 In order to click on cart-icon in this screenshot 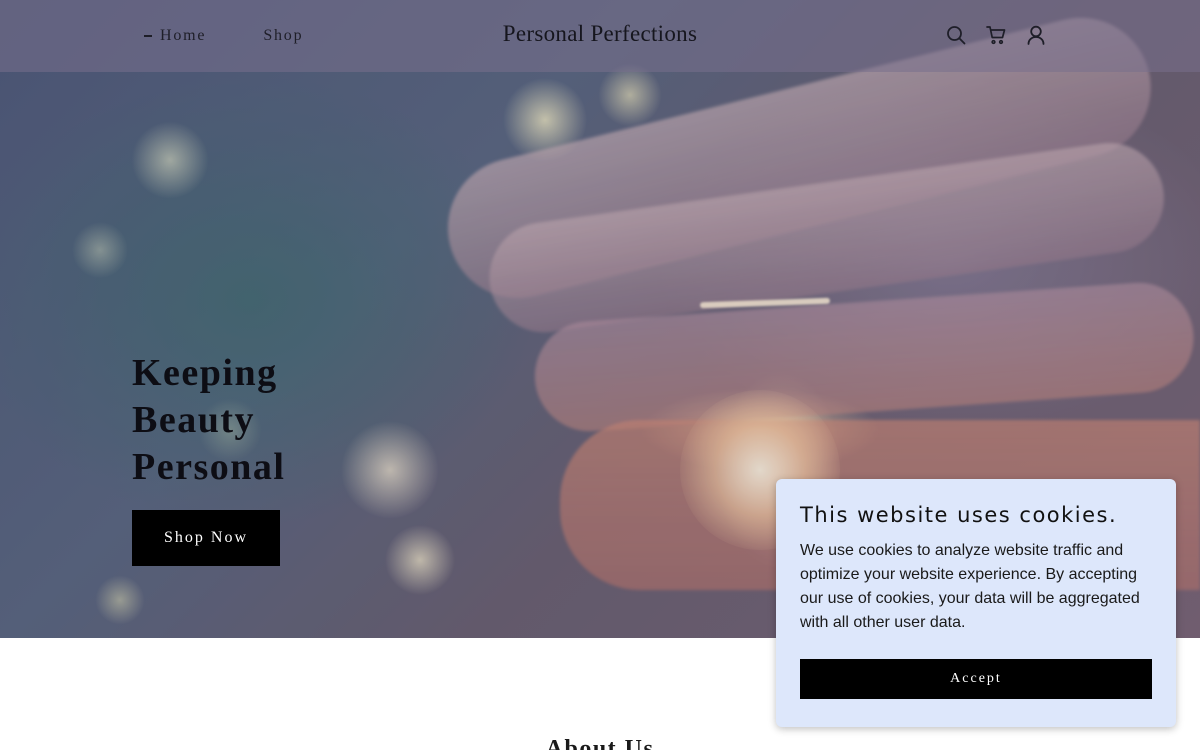, I will do `click(996, 35)`.